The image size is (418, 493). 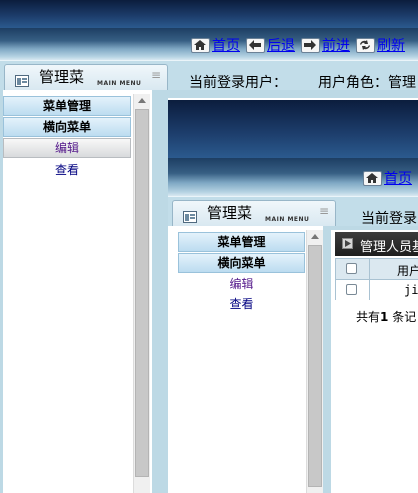 What do you see at coordinates (67, 106) in the screenshot?
I see `sidebar-item-menu-manage: 菜单管理` at bounding box center [67, 106].